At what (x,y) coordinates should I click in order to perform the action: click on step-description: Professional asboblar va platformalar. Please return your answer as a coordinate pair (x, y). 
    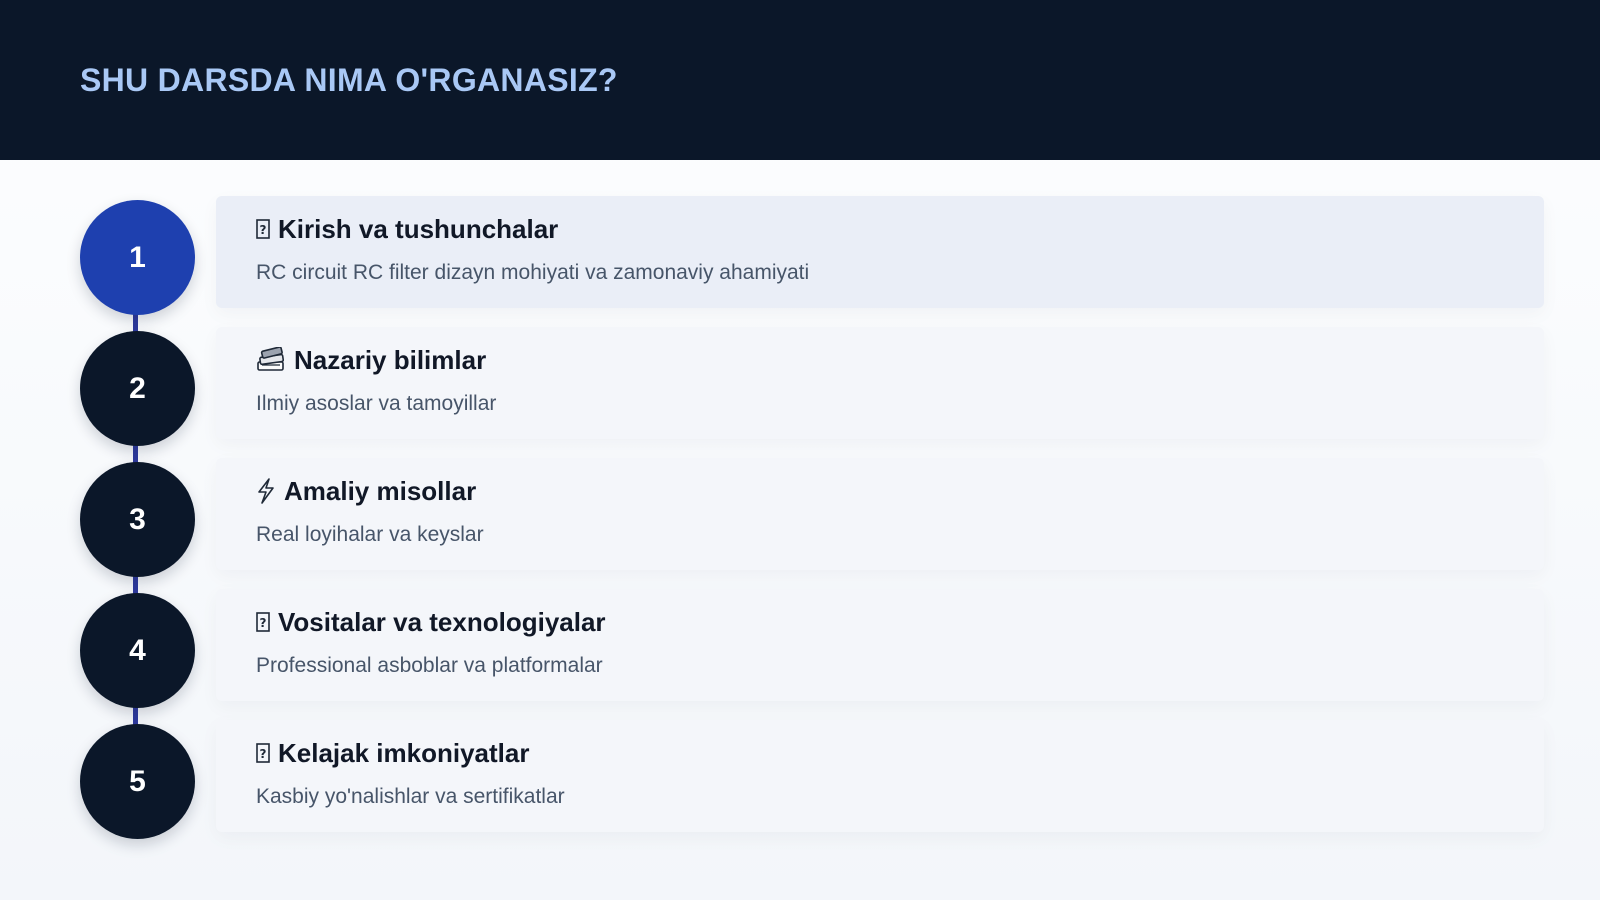
    Looking at the image, I should click on (429, 665).